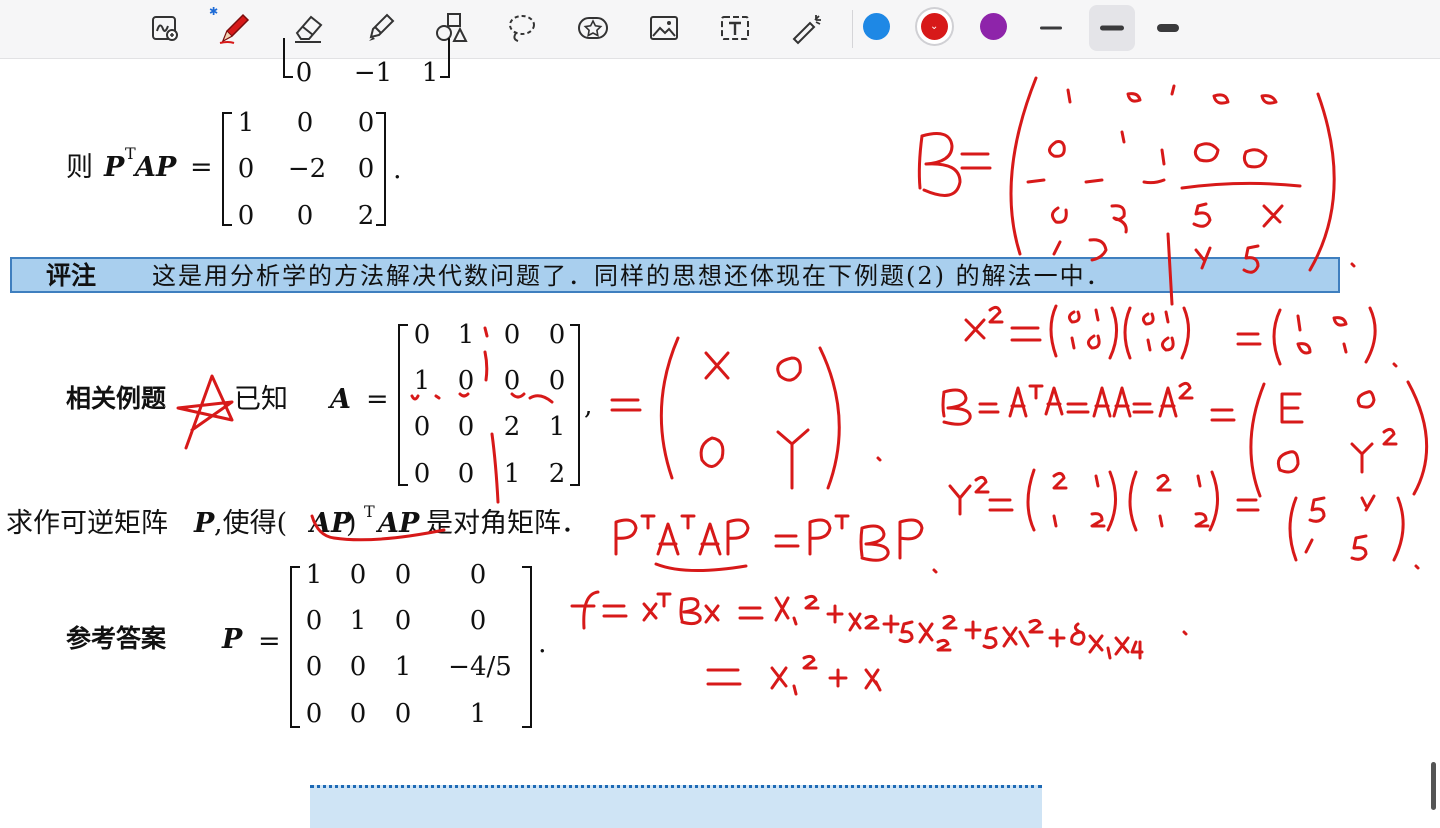 The image size is (1440, 828). I want to click on text-comma: ,, so click(588, 405).